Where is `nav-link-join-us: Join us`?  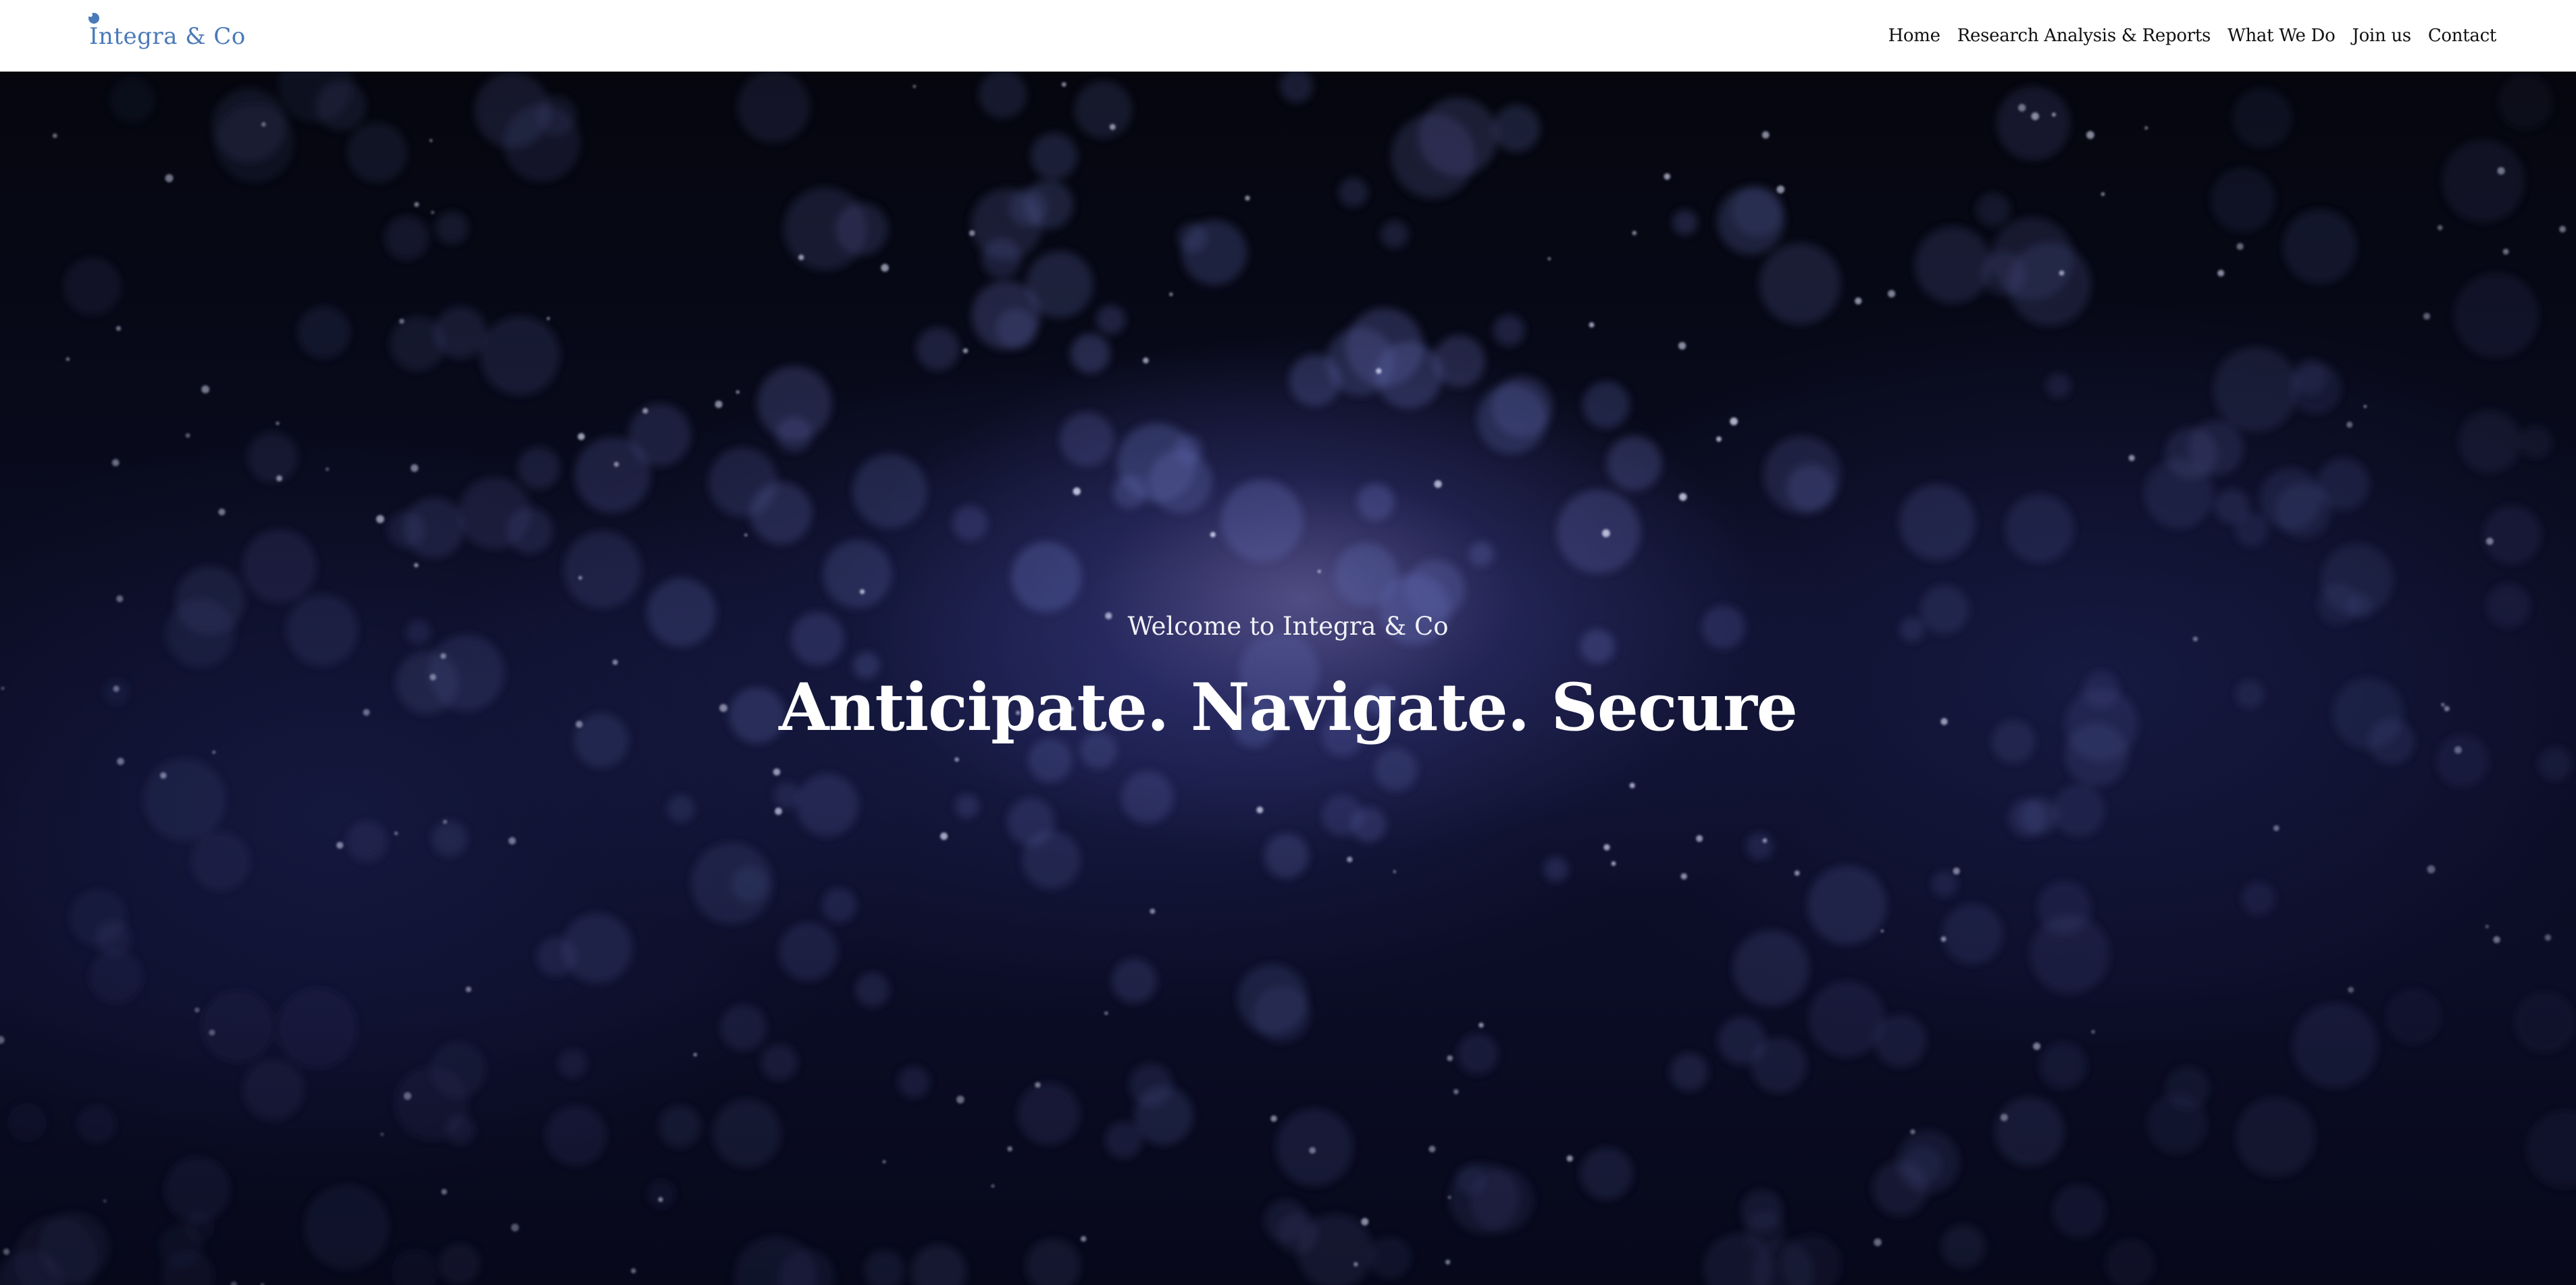 nav-link-join-us: Join us is located at coordinates (2381, 36).